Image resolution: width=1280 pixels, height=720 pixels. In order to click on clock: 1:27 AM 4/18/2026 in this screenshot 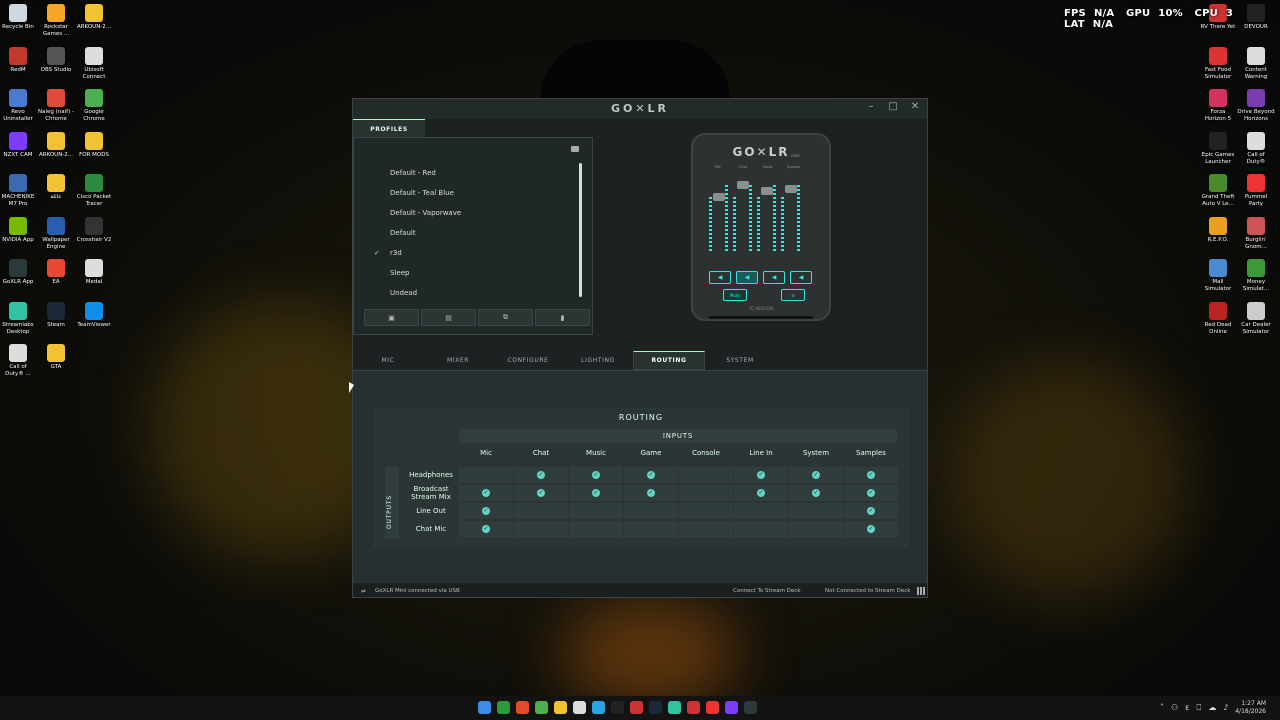, I will do `click(1250, 708)`.